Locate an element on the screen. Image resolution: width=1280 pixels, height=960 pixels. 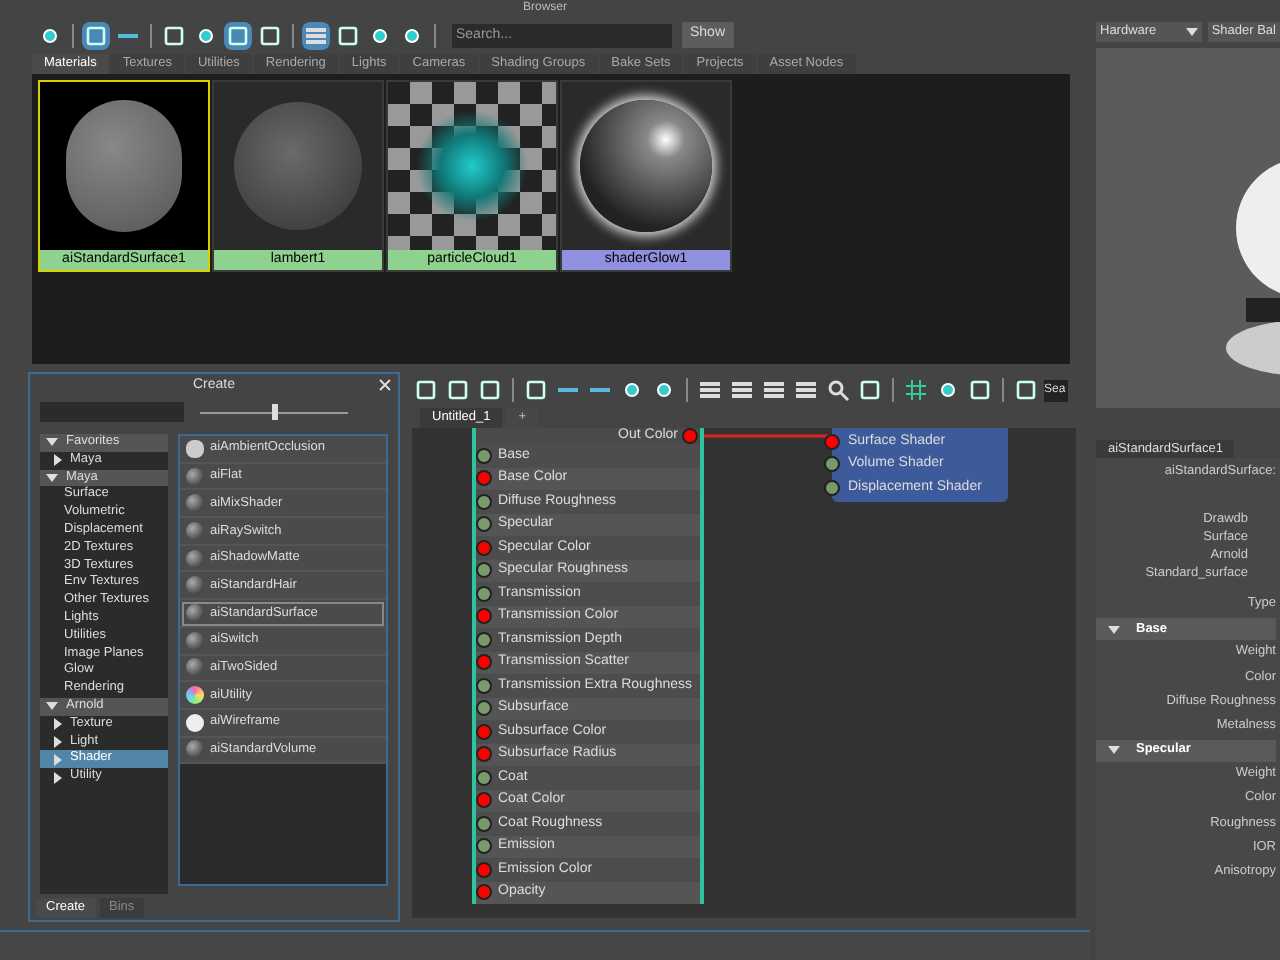
search-icon is located at coordinates (838, 390).